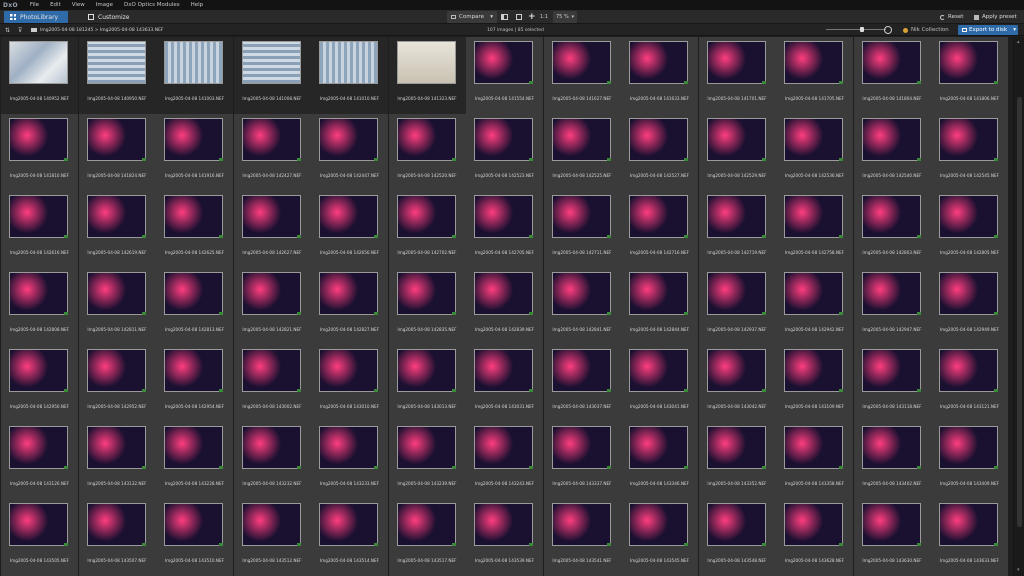  What do you see at coordinates (194, 306) in the screenshot?
I see `thumbnail-cell: Img2005-04-08 142813.NEF` at bounding box center [194, 306].